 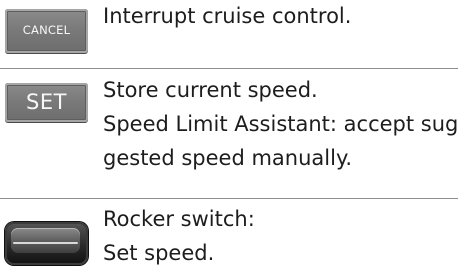 I want to click on rocker-switch-face, so click(x=45, y=240).